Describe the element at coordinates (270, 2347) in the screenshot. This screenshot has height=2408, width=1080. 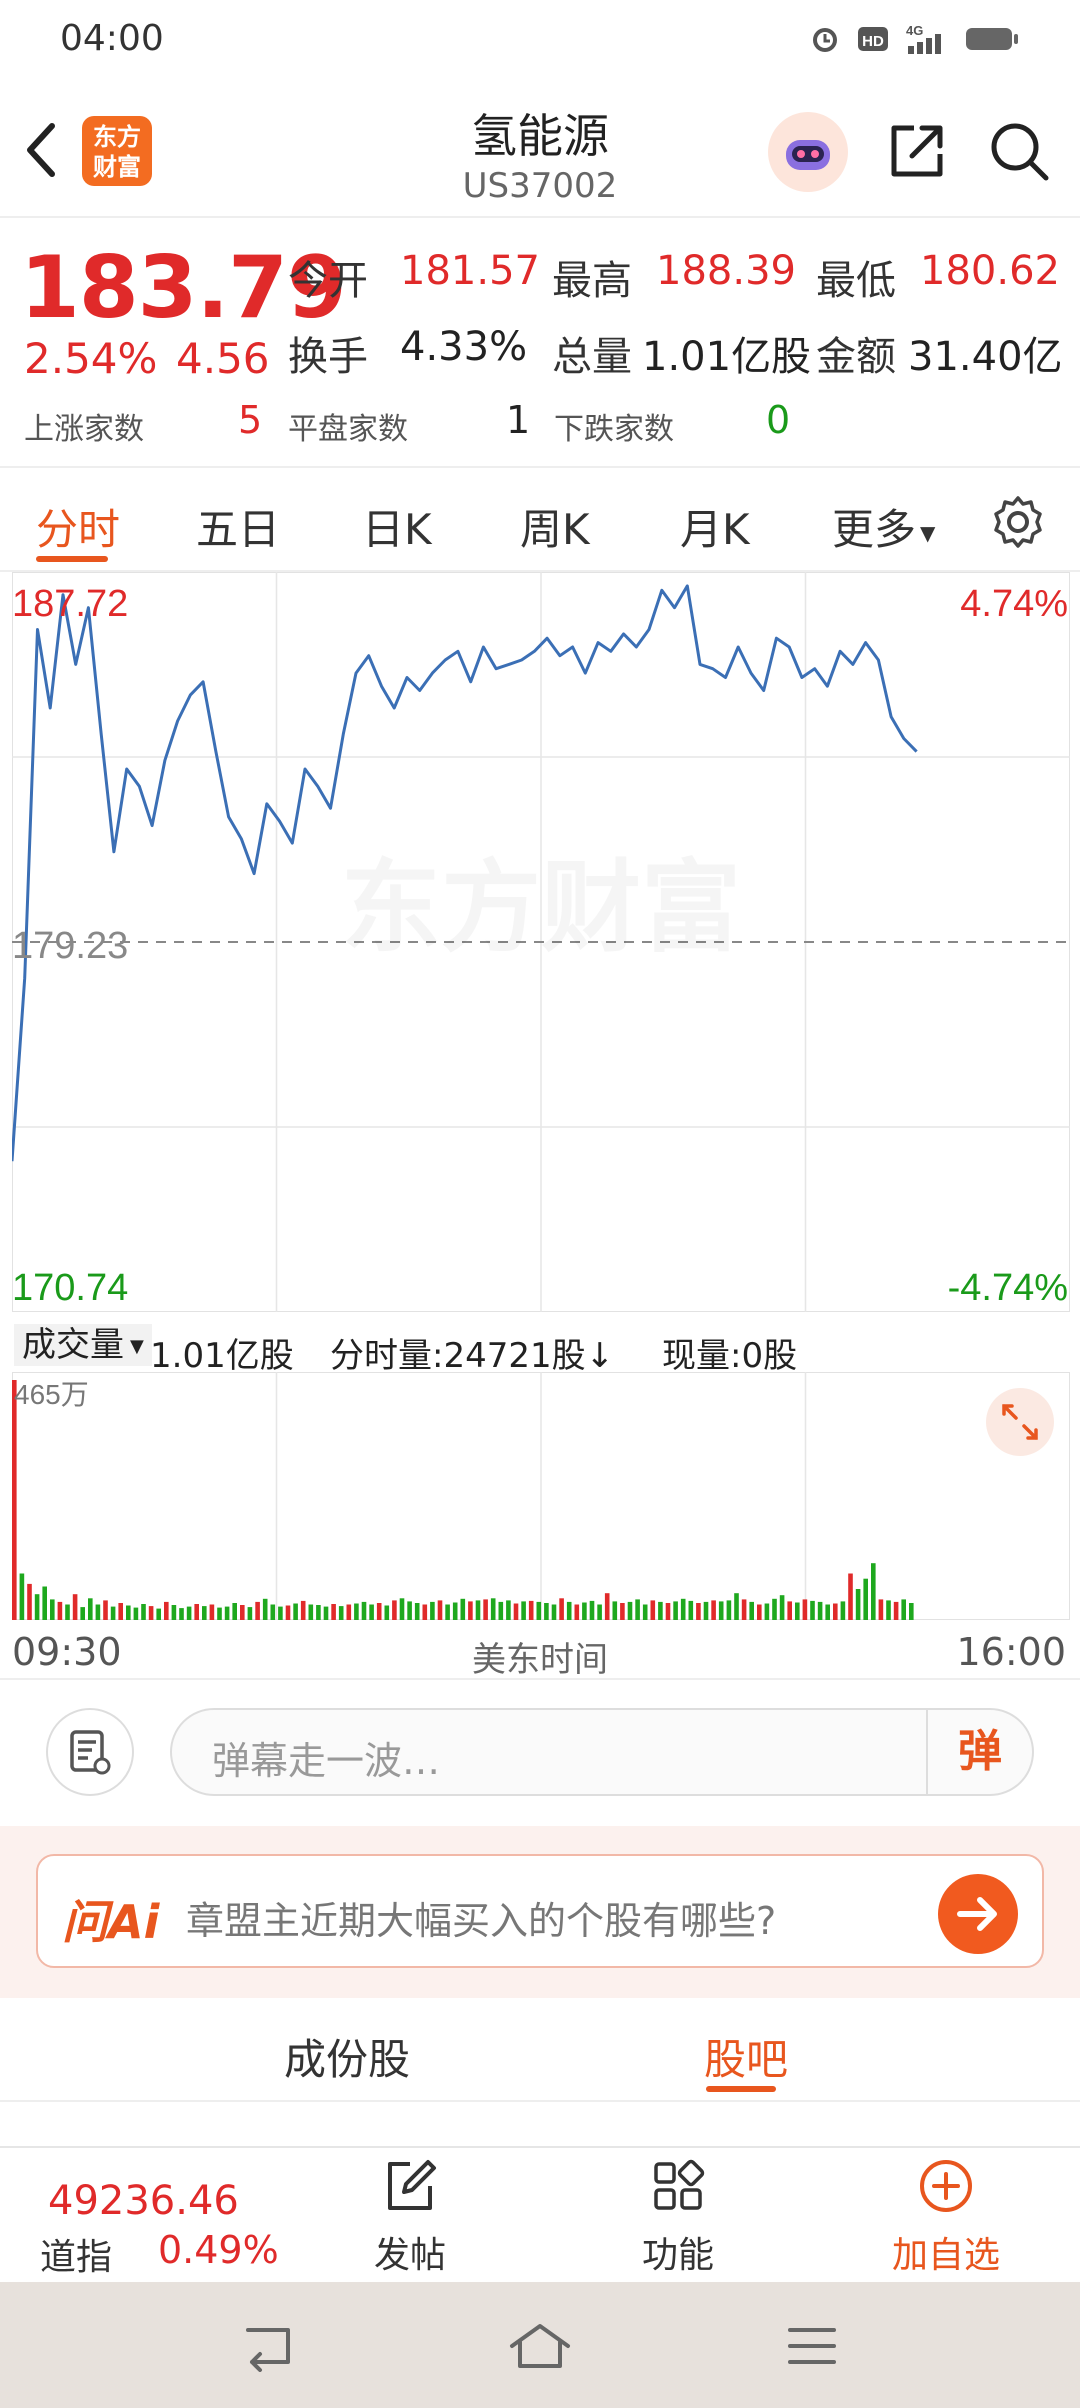
I see `system-back-icon` at that location.